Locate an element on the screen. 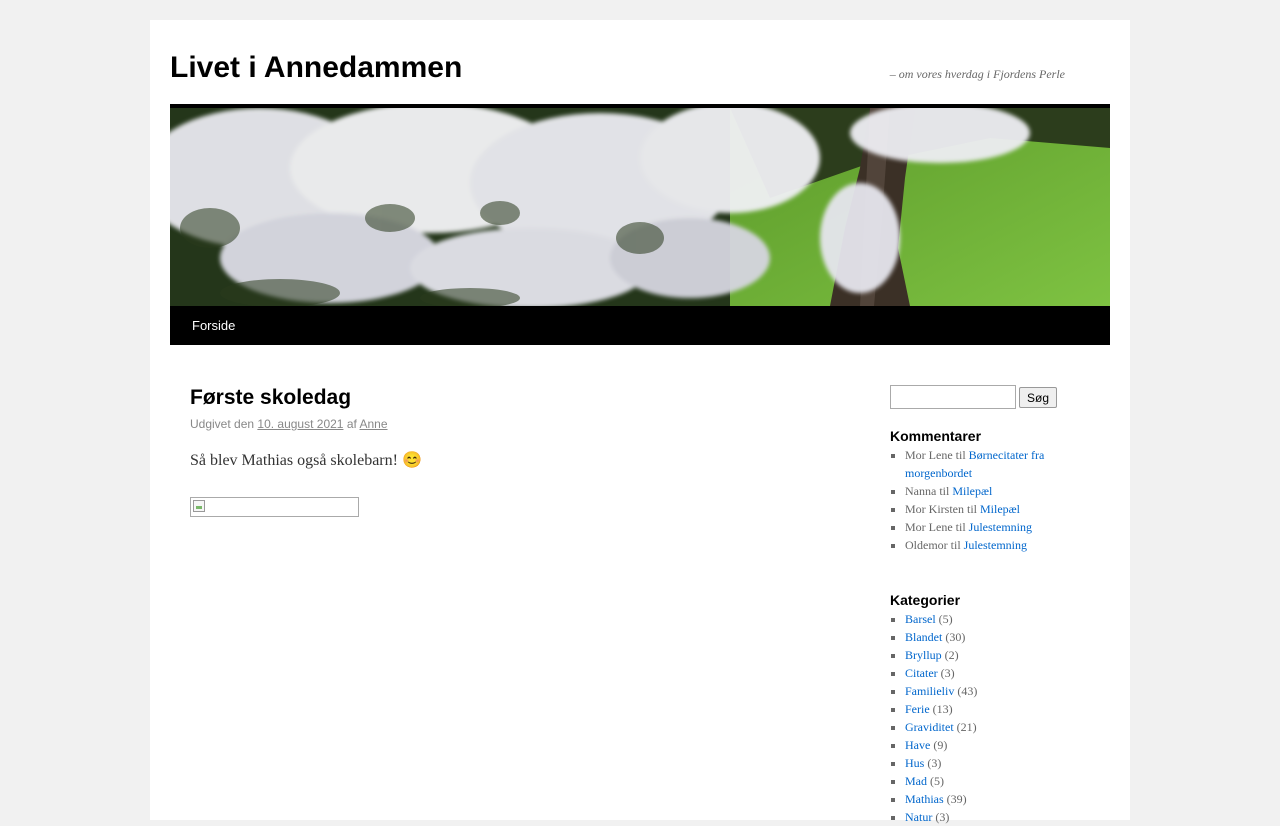  meta-by: af is located at coordinates (351, 424).